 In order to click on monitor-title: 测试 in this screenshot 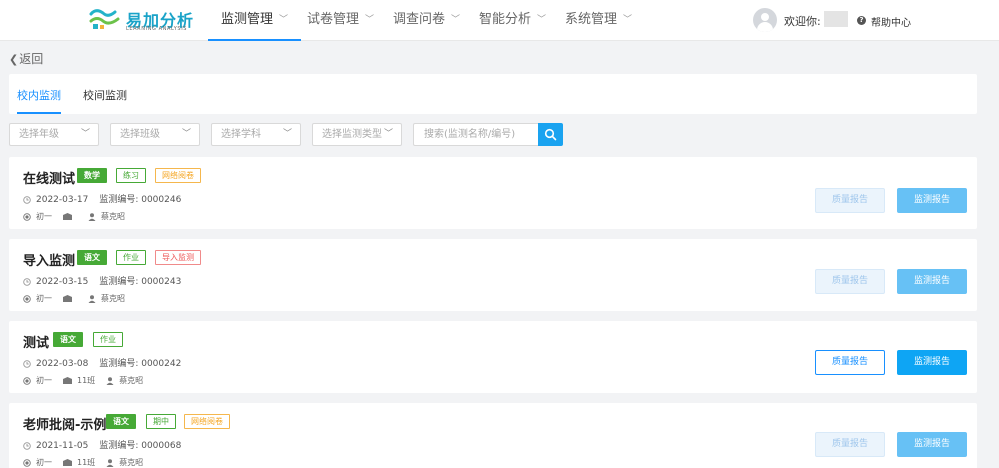, I will do `click(36, 343)`.